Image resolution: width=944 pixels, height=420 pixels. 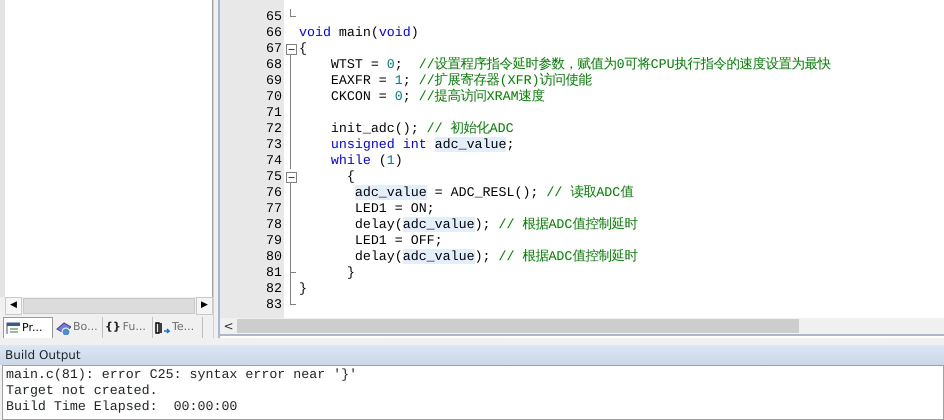 What do you see at coordinates (274, 113) in the screenshot?
I see `line-number: 71` at bounding box center [274, 113].